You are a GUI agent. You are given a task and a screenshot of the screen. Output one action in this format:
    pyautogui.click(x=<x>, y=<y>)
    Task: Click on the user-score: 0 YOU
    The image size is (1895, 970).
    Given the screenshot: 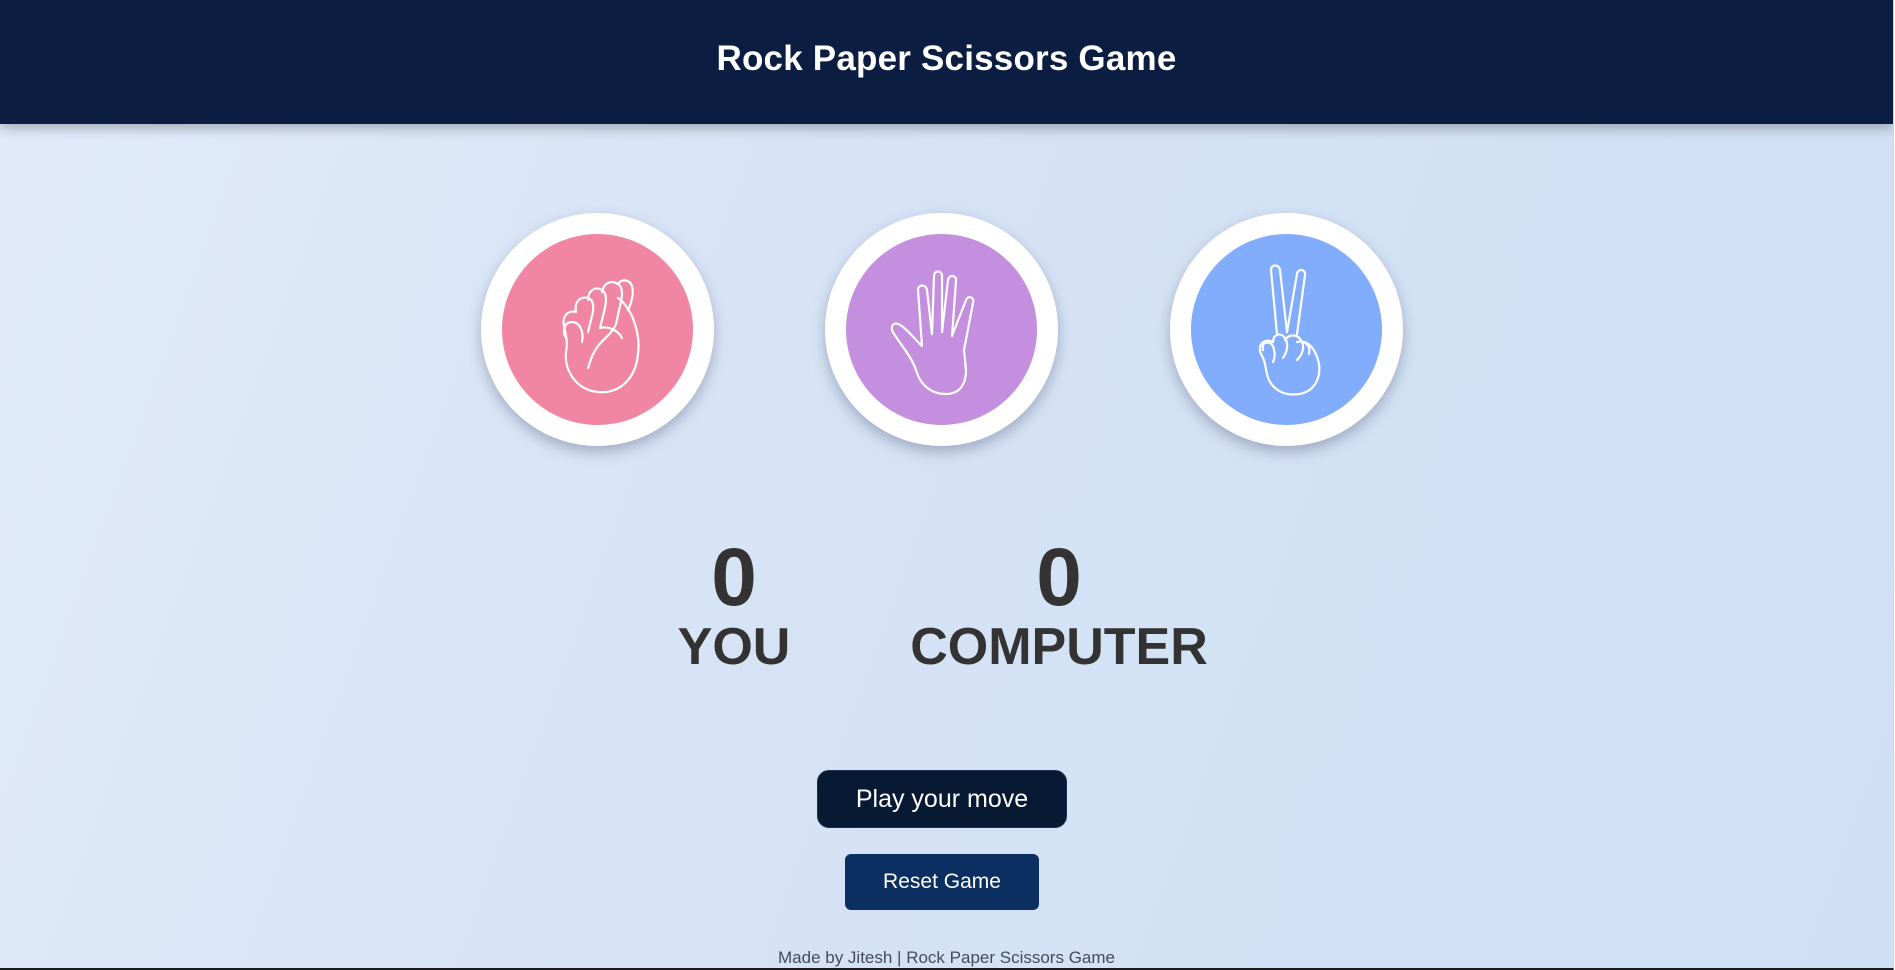 What is the action you would take?
    pyautogui.click(x=734, y=603)
    